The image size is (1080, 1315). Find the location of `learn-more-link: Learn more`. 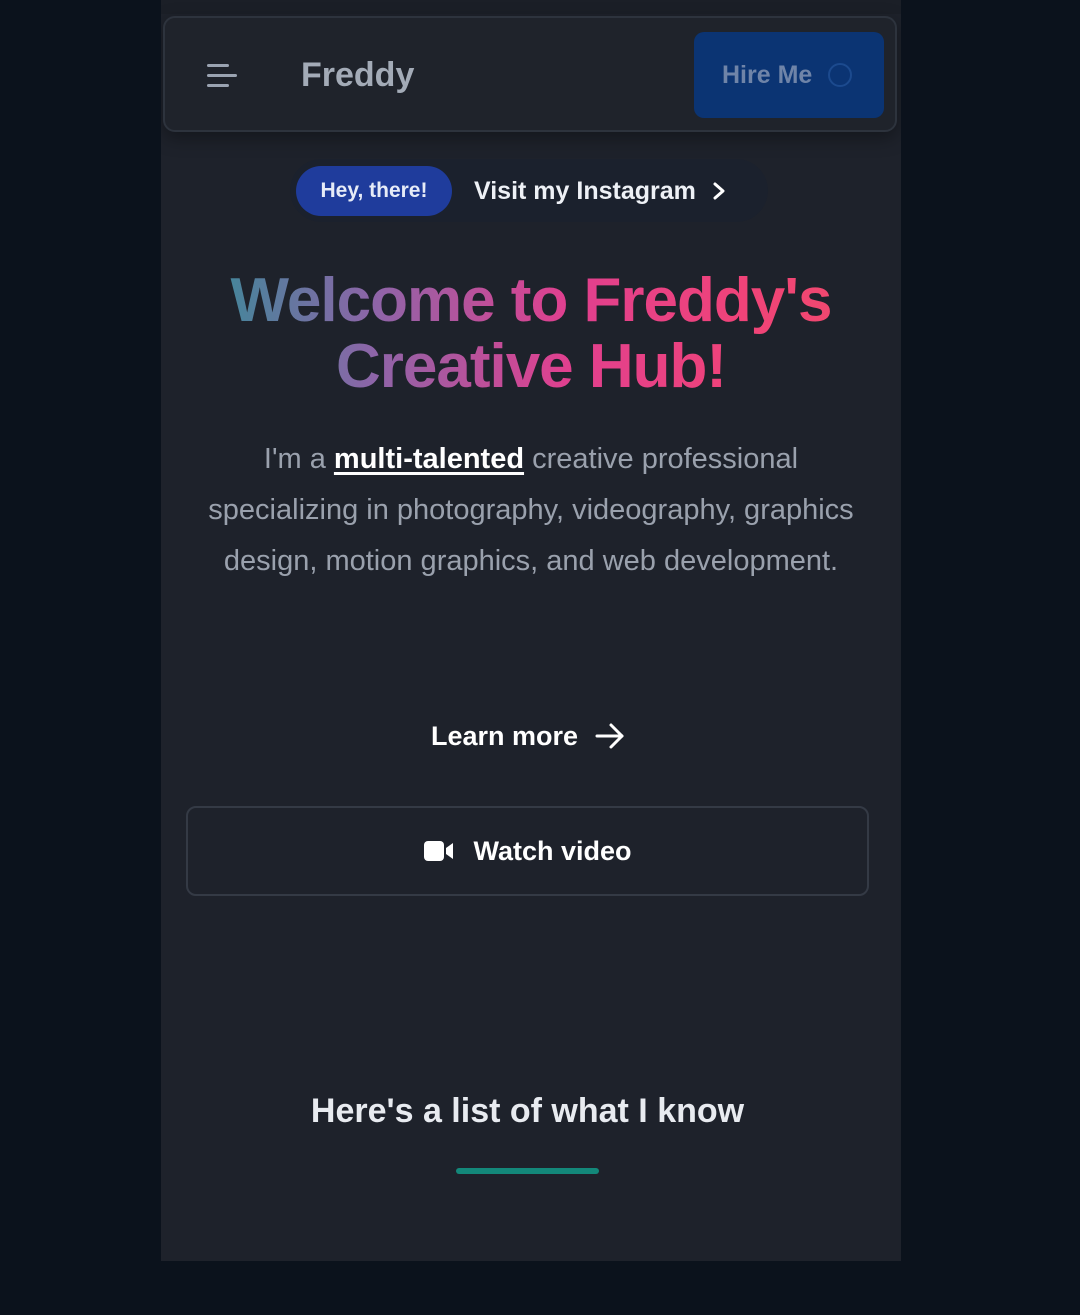

learn-more-link: Learn more is located at coordinates (528, 736).